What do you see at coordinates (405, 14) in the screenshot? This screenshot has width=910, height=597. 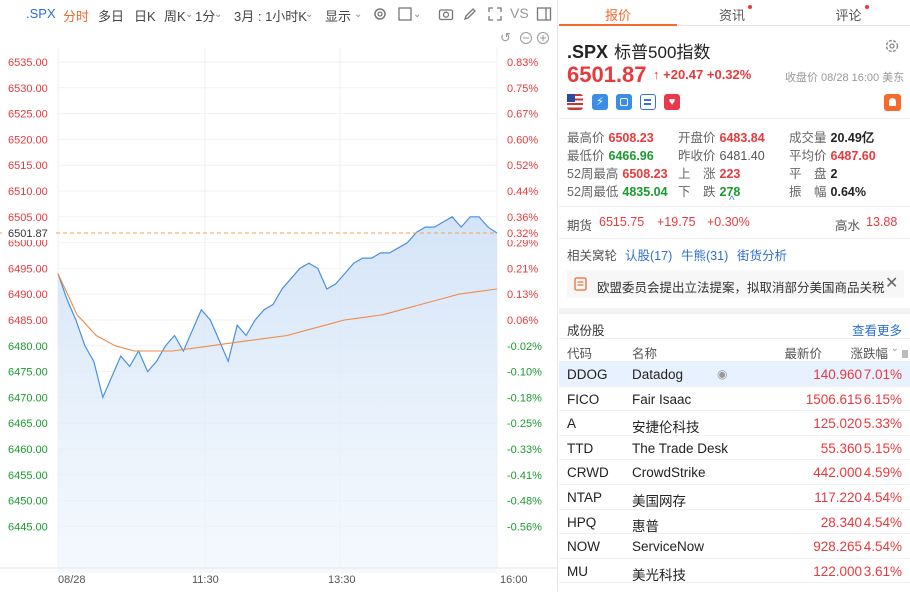 I see `square-icon` at bounding box center [405, 14].